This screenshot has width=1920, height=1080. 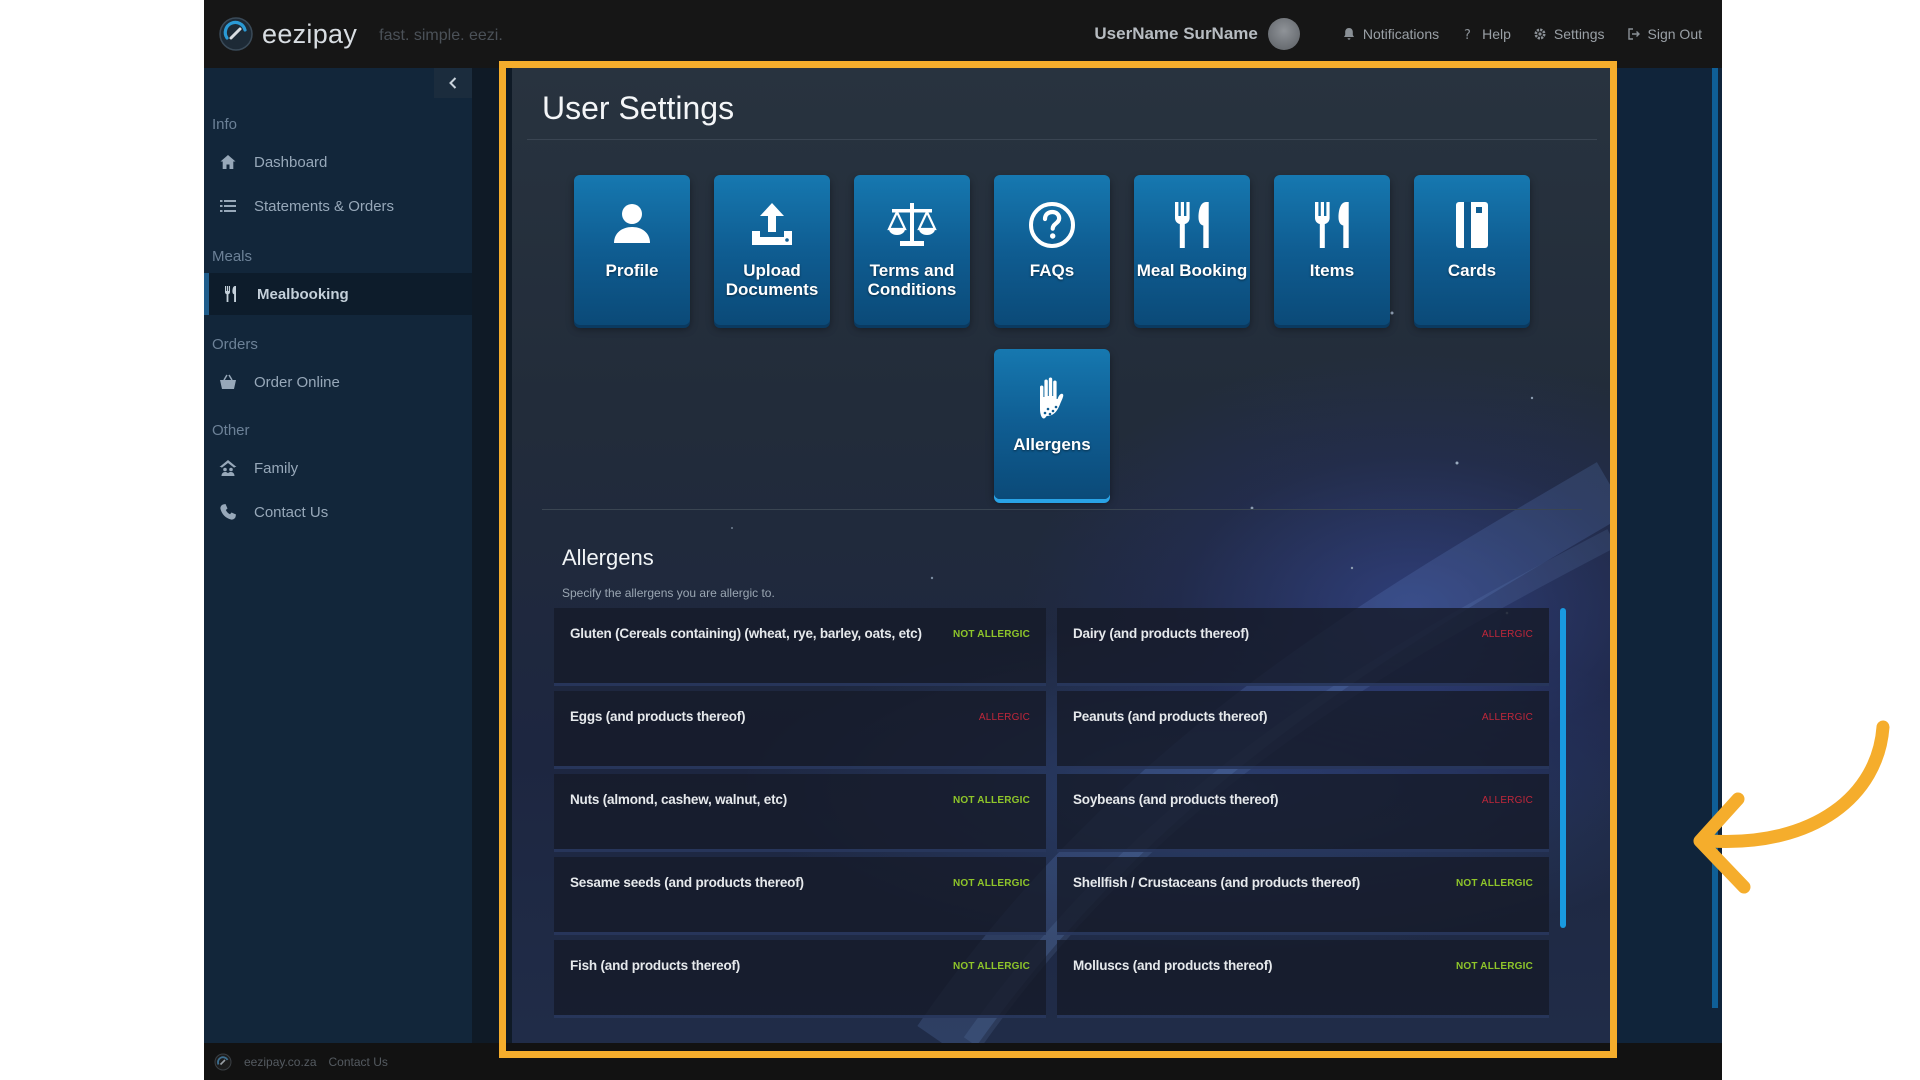 What do you see at coordinates (1579, 34) in the screenshot?
I see `settings-label: Settings` at bounding box center [1579, 34].